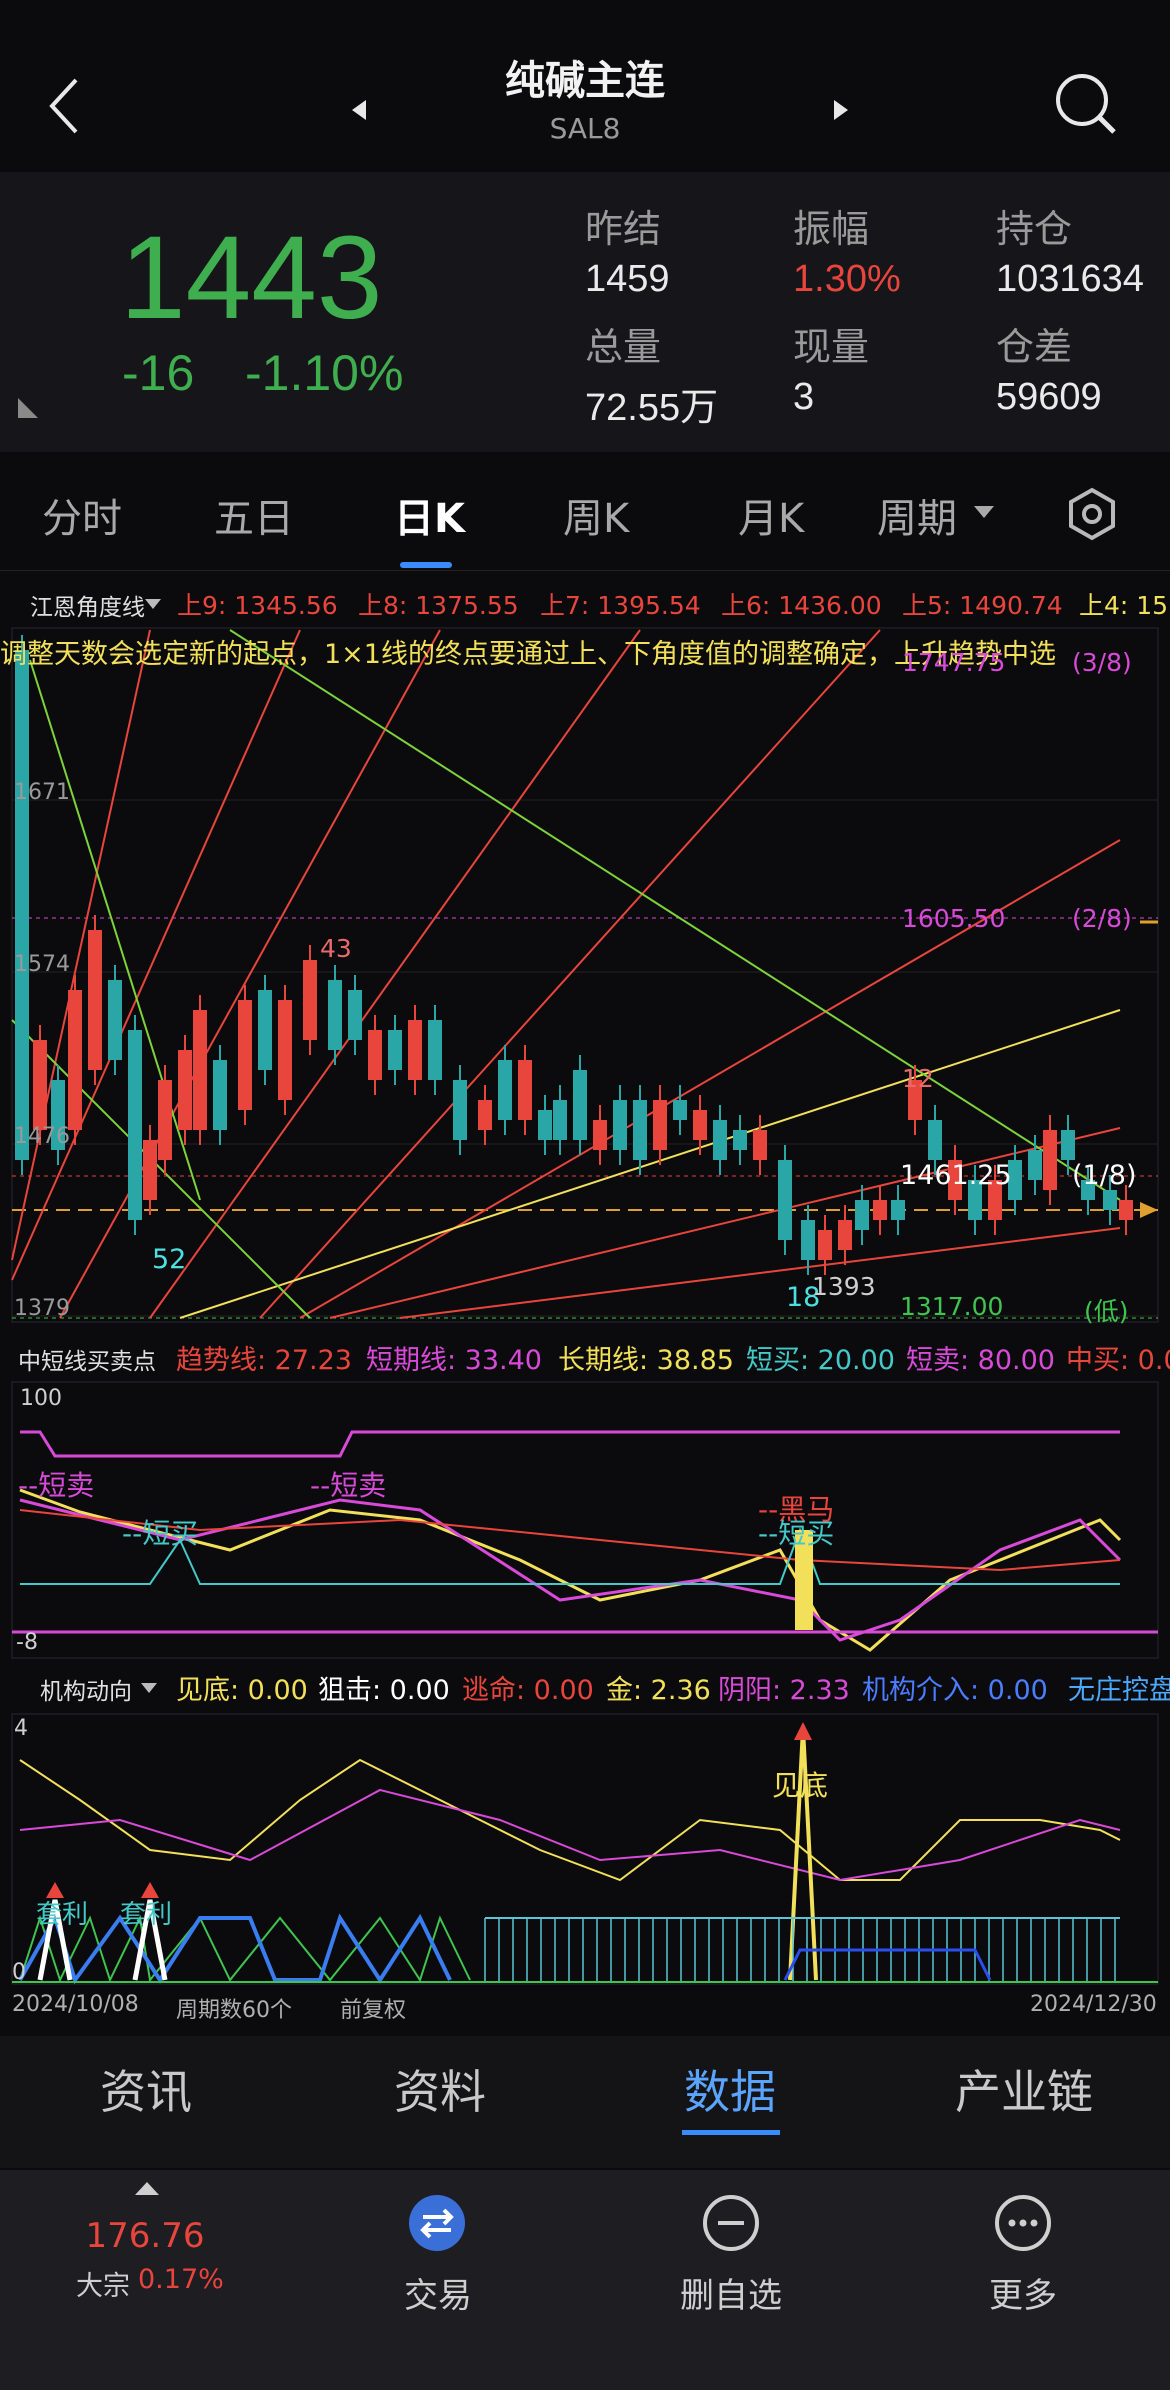 This screenshot has height=2390, width=1170. I want to click on expand-corner-icon, so click(28, 408).